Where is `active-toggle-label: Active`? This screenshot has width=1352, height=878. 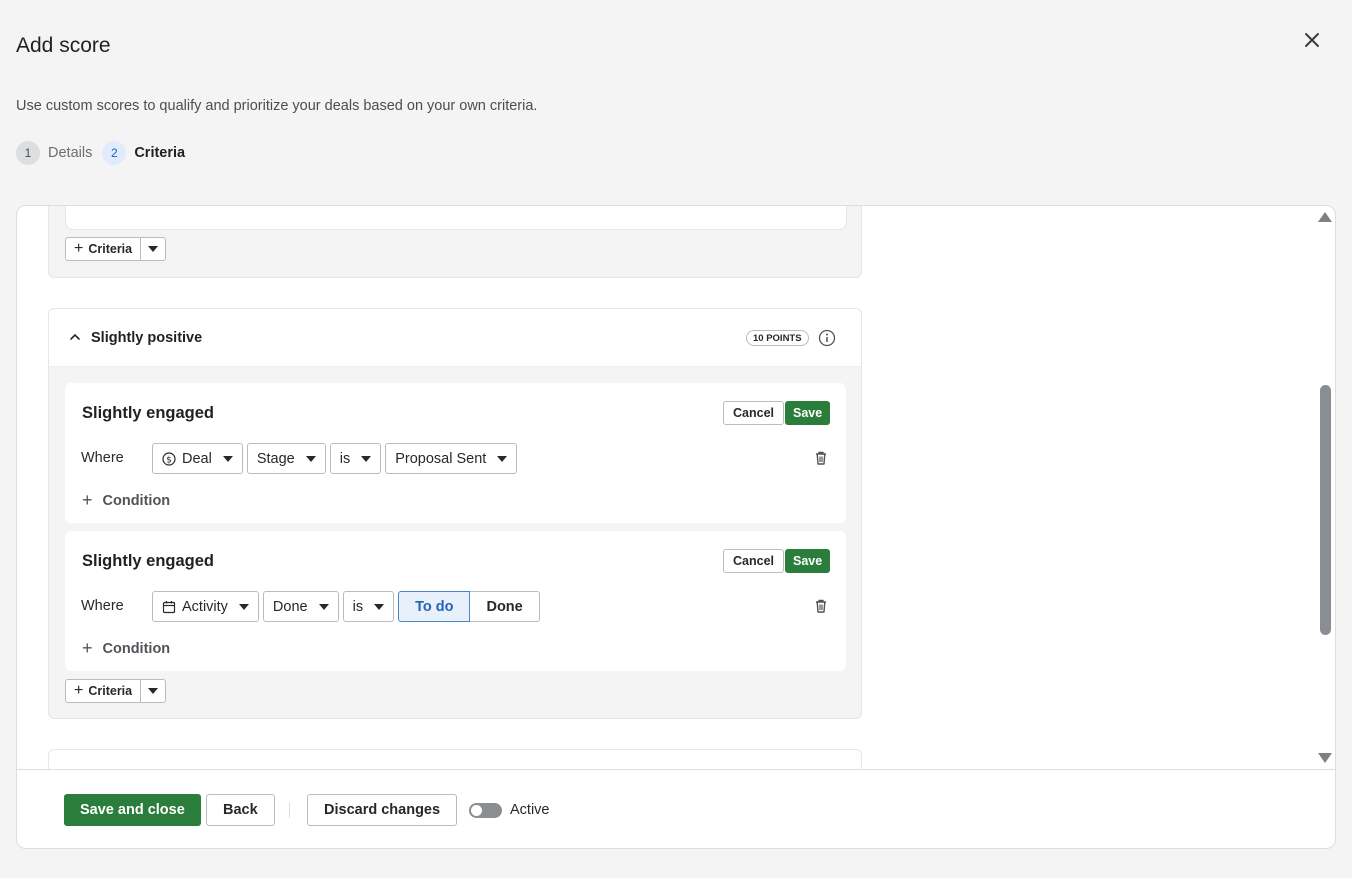 active-toggle-label: Active is located at coordinates (530, 810).